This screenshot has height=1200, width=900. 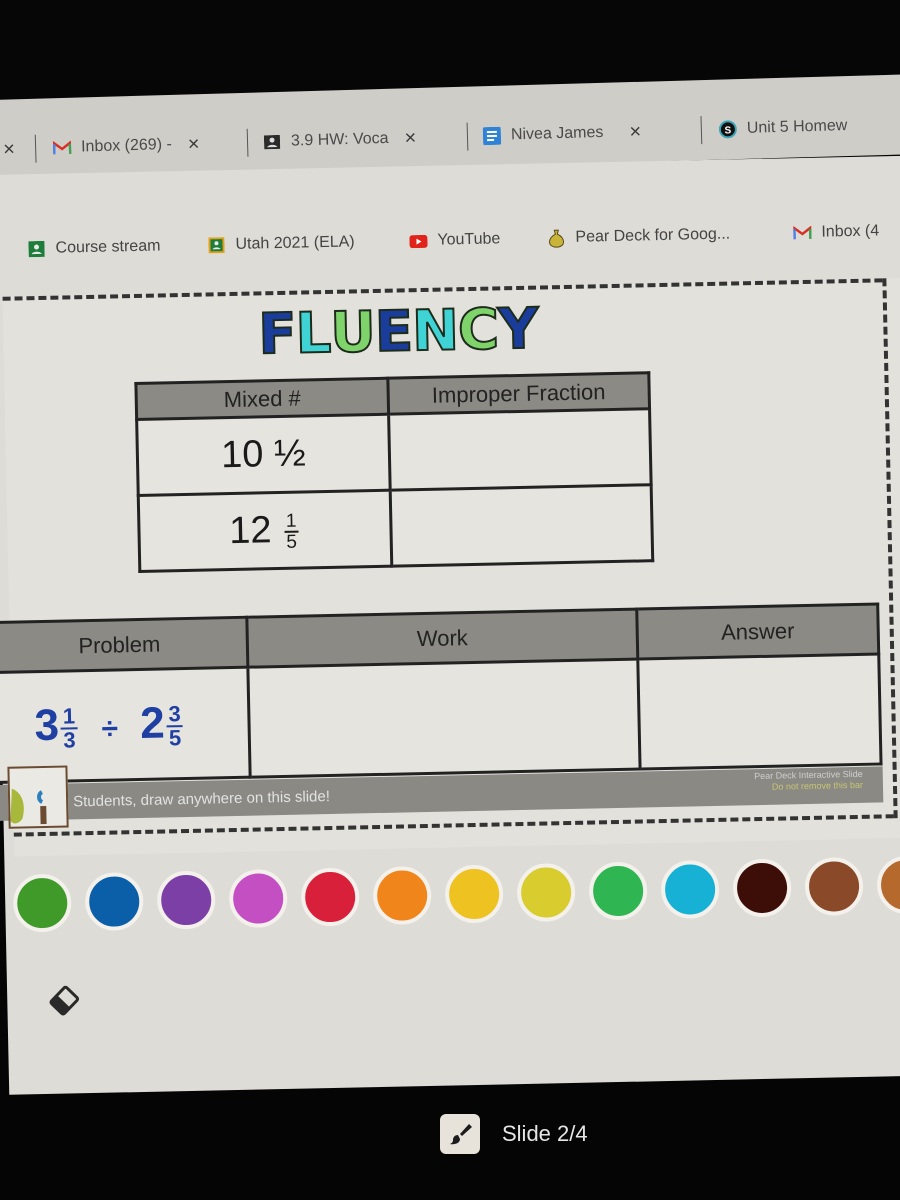 What do you see at coordinates (444, 718) in the screenshot?
I see `work-cell` at bounding box center [444, 718].